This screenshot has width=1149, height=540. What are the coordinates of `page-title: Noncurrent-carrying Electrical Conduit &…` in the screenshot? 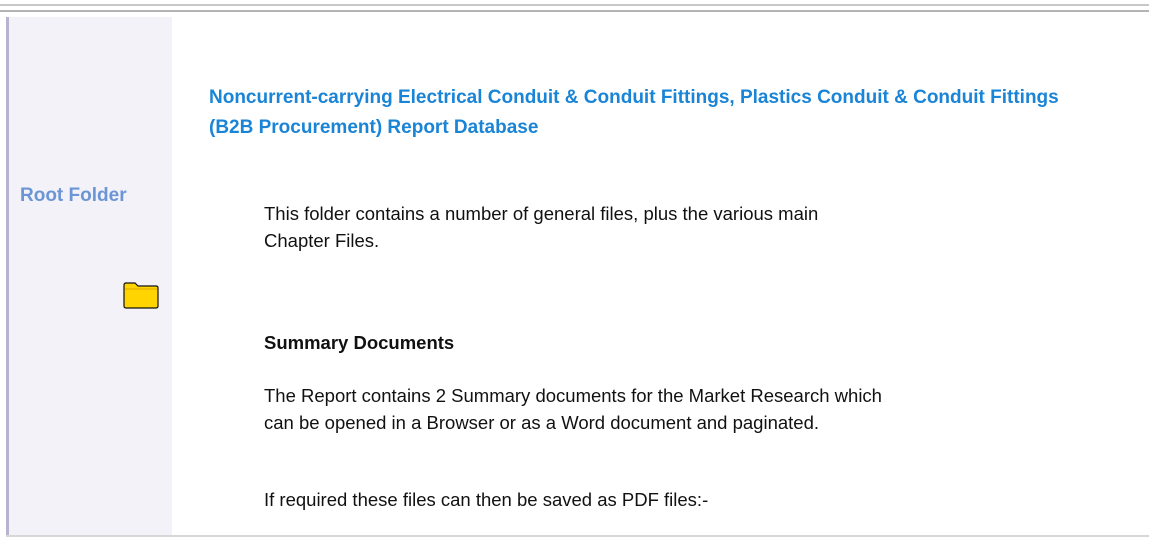 It's located at (634, 112).